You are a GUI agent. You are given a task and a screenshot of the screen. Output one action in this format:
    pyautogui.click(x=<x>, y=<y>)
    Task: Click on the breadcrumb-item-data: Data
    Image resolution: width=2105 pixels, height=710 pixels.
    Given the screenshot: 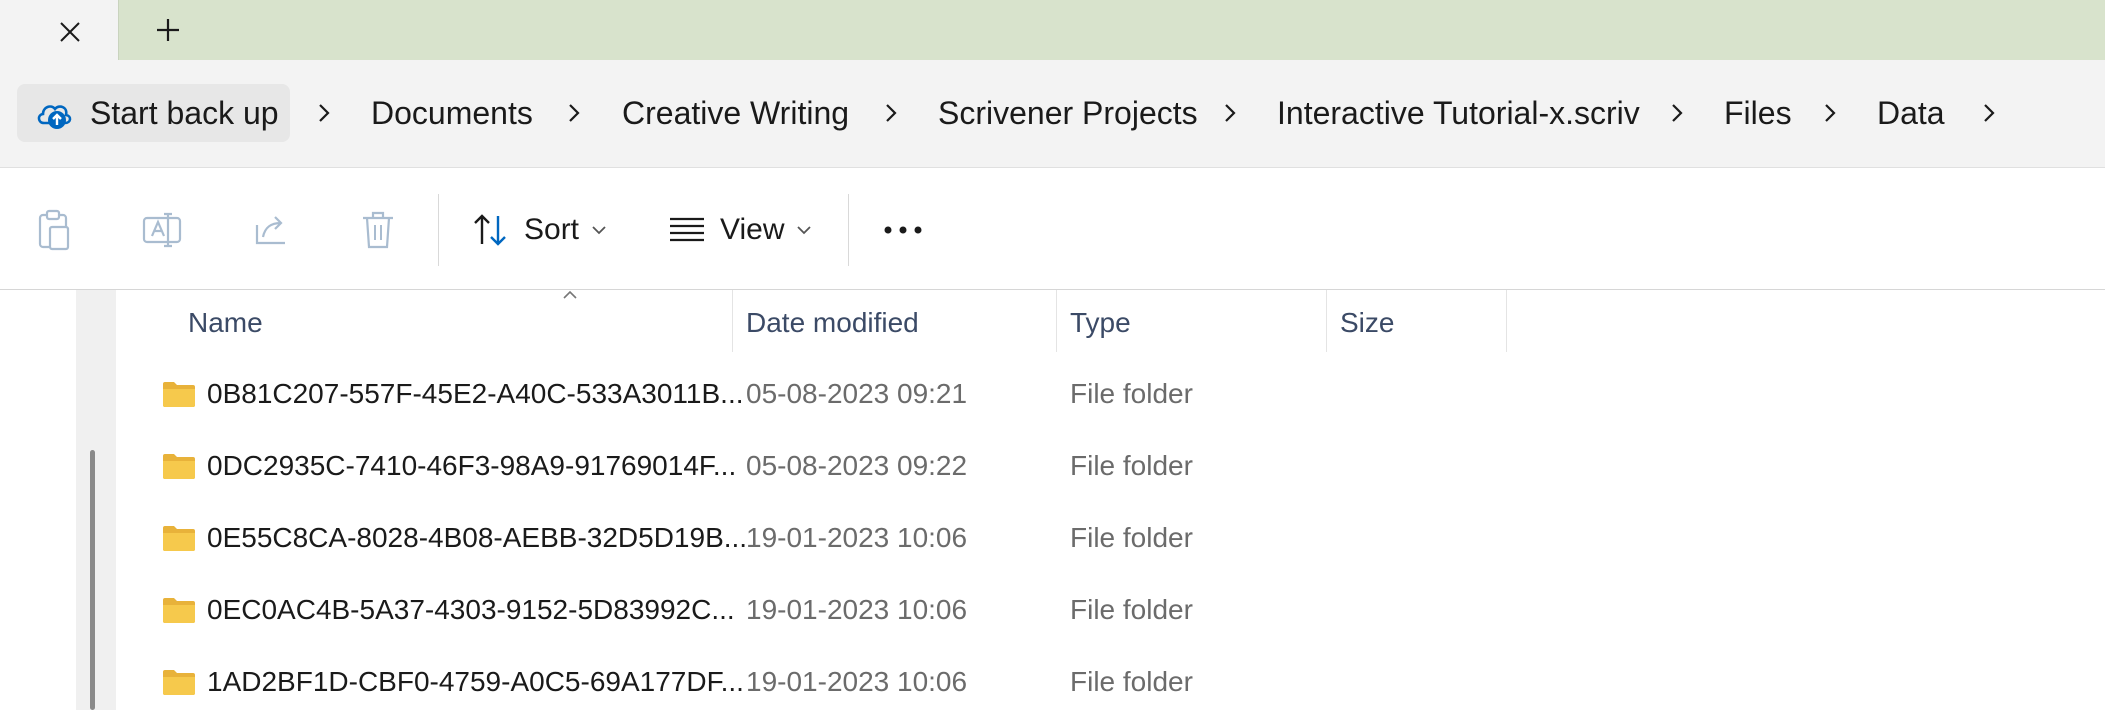 What is the action you would take?
    pyautogui.click(x=1911, y=113)
    